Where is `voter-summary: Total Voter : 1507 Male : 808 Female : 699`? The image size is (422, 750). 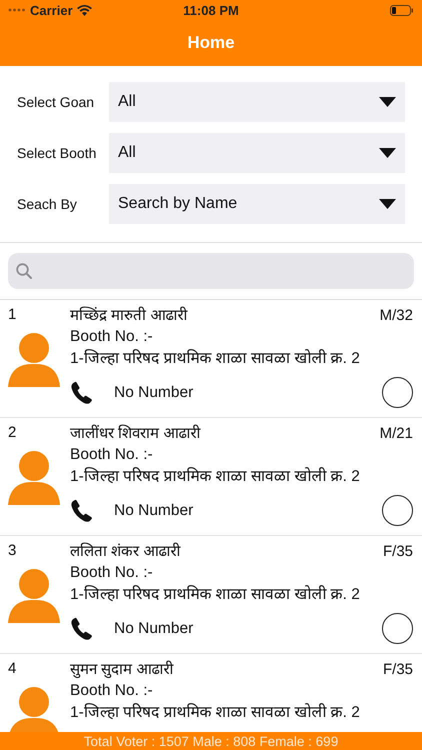
voter-summary: Total Voter : 1507 Male : 808 Female : 699 is located at coordinates (211, 741).